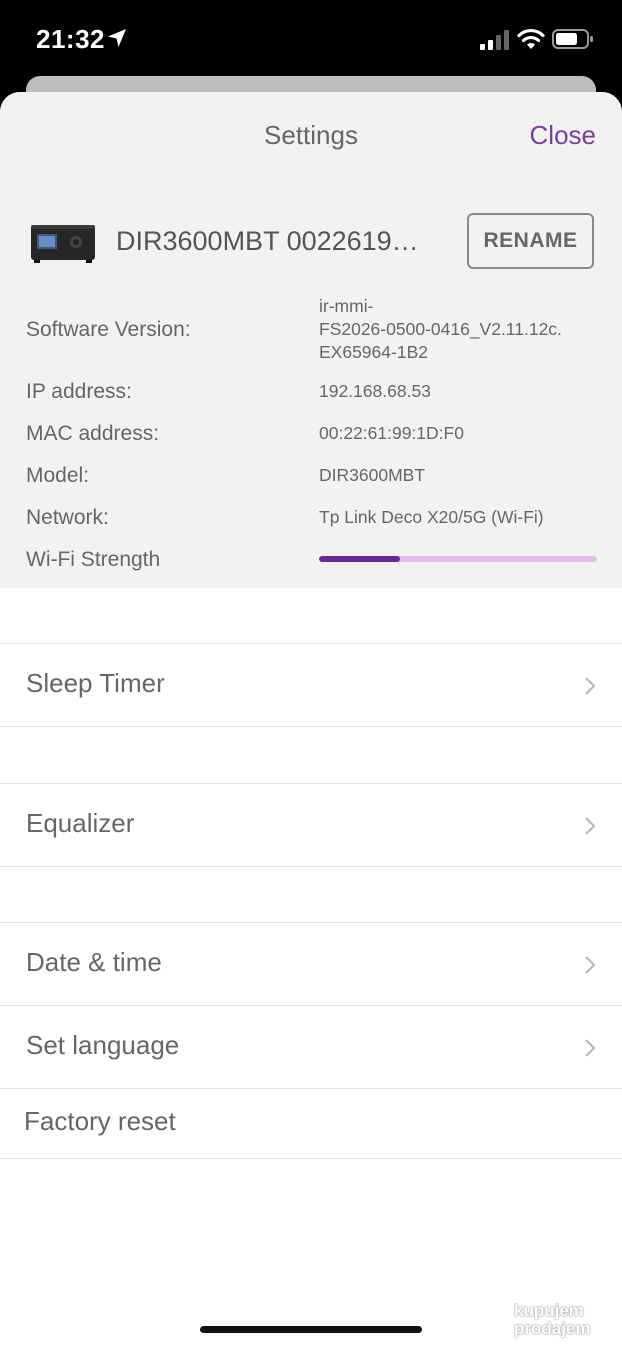 Image resolution: width=622 pixels, height=1346 pixels. Describe the element at coordinates (58, 475) in the screenshot. I see `model-label: Model:` at that location.